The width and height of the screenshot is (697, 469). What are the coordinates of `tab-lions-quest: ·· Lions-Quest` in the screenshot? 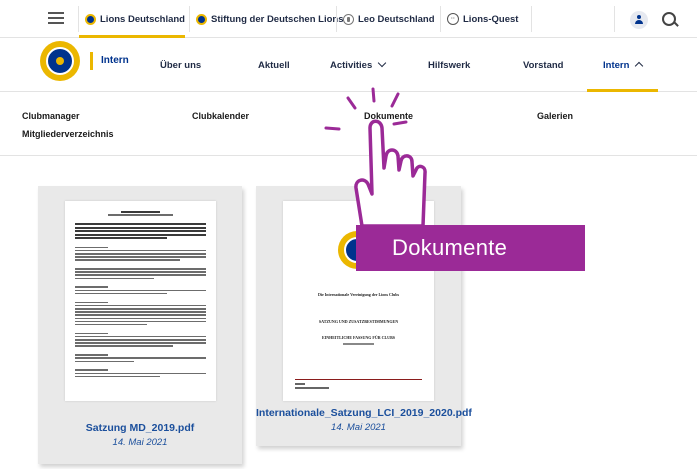 It's located at (479, 19).